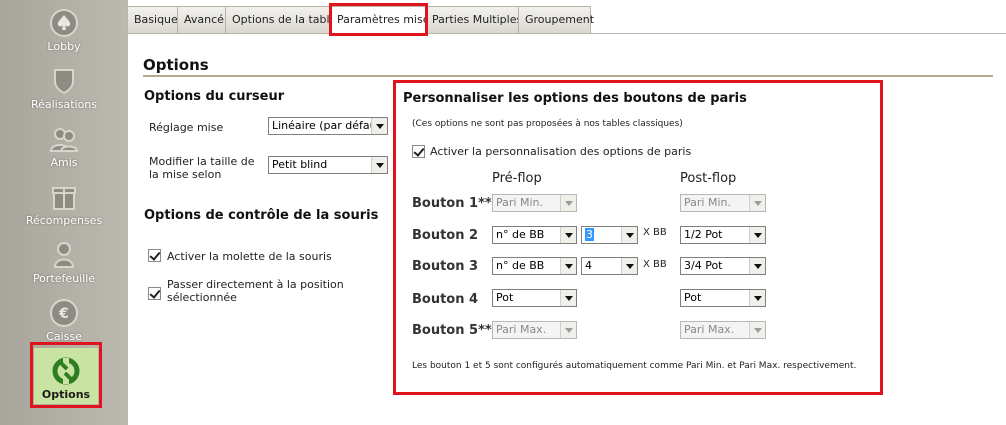  Describe the element at coordinates (64, 82) in the screenshot. I see `shield-icon` at that location.